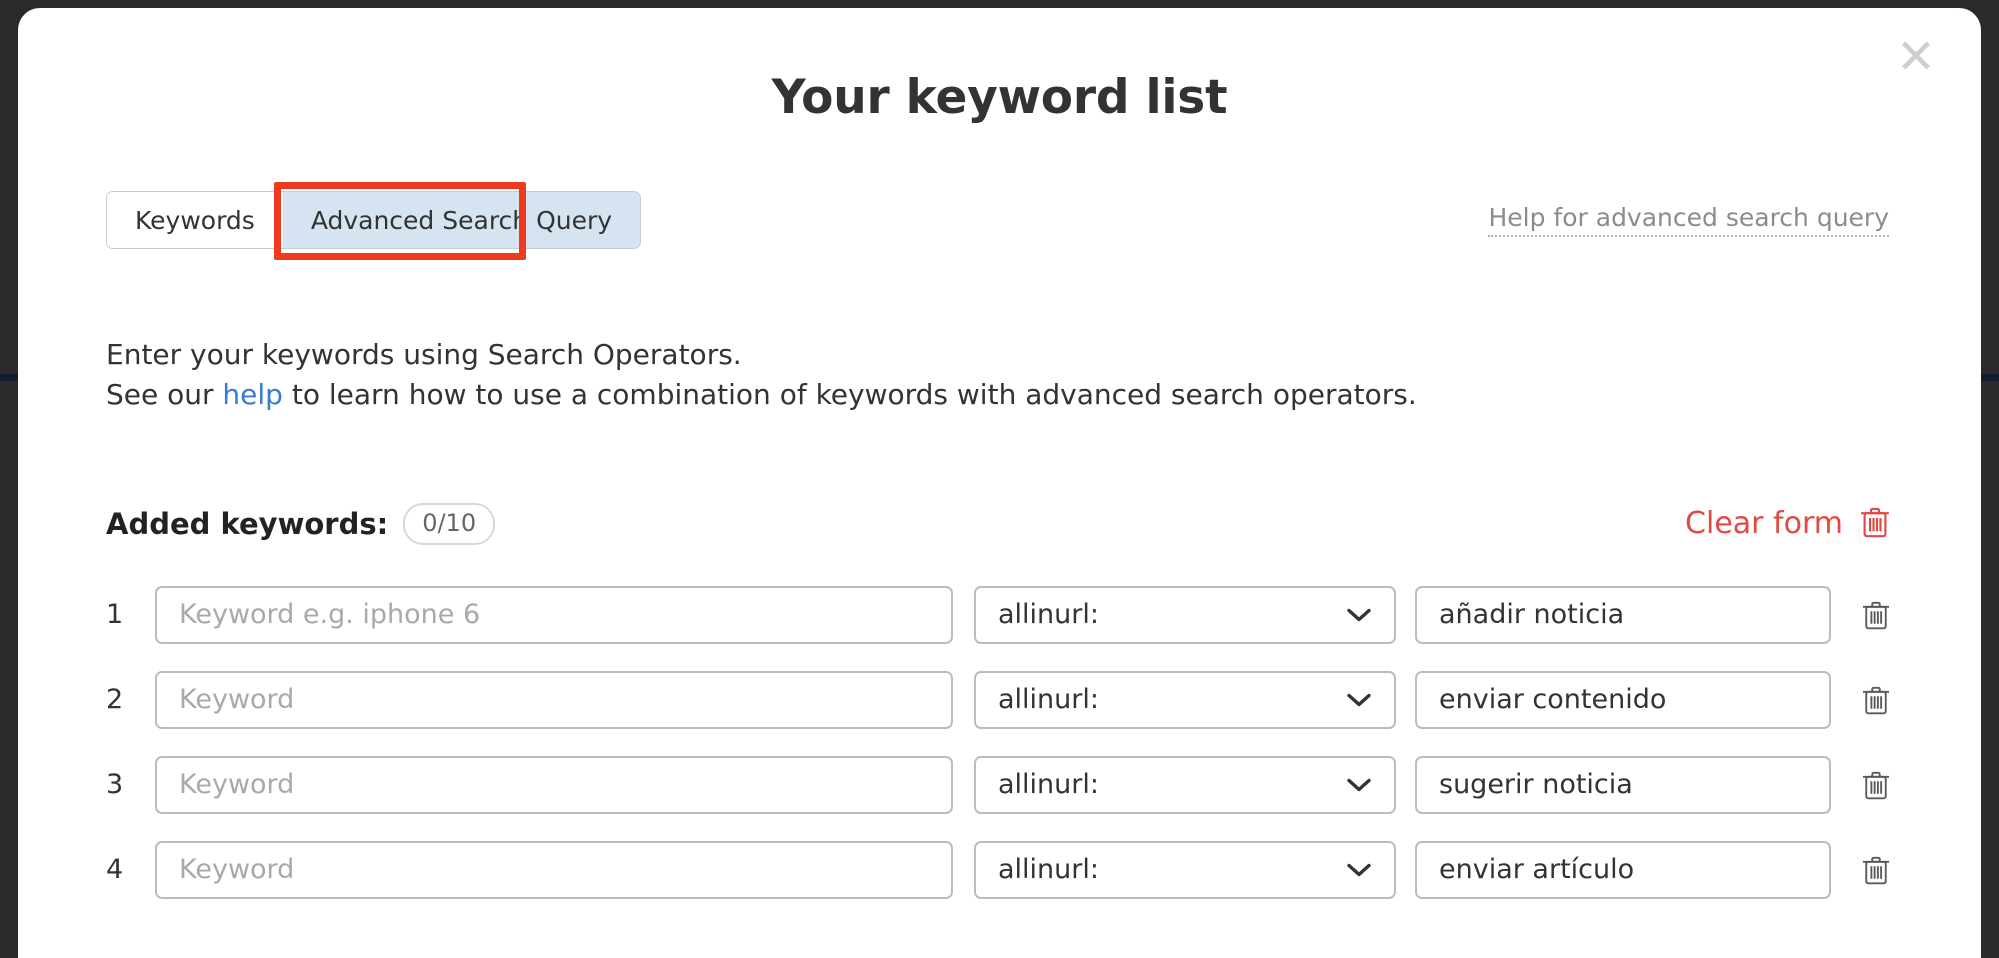 The image size is (1999, 958). I want to click on operator-value-input: enviar artículo, so click(1623, 869).